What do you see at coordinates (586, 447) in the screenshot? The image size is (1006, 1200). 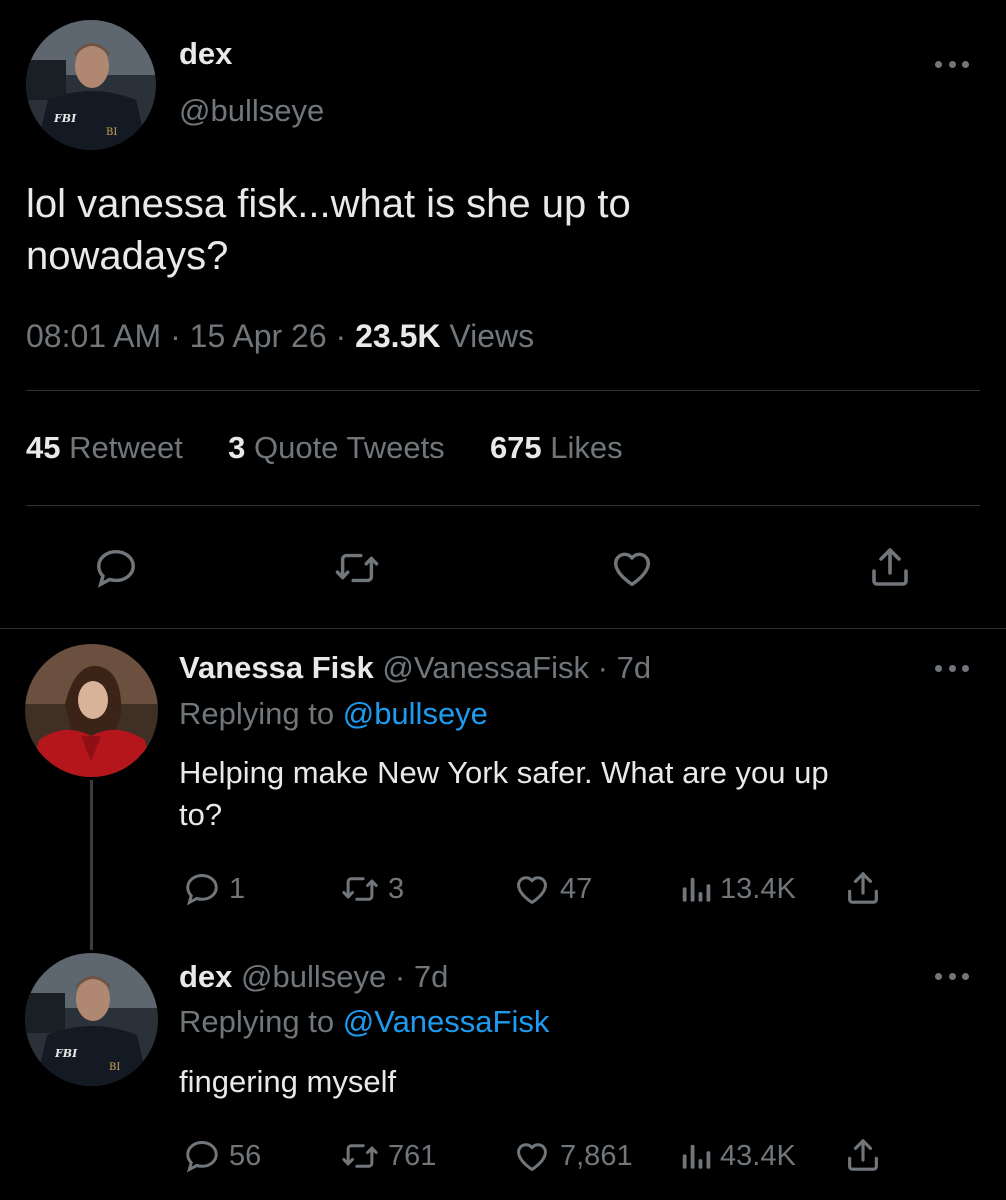 I see `likes-label: Likes` at bounding box center [586, 447].